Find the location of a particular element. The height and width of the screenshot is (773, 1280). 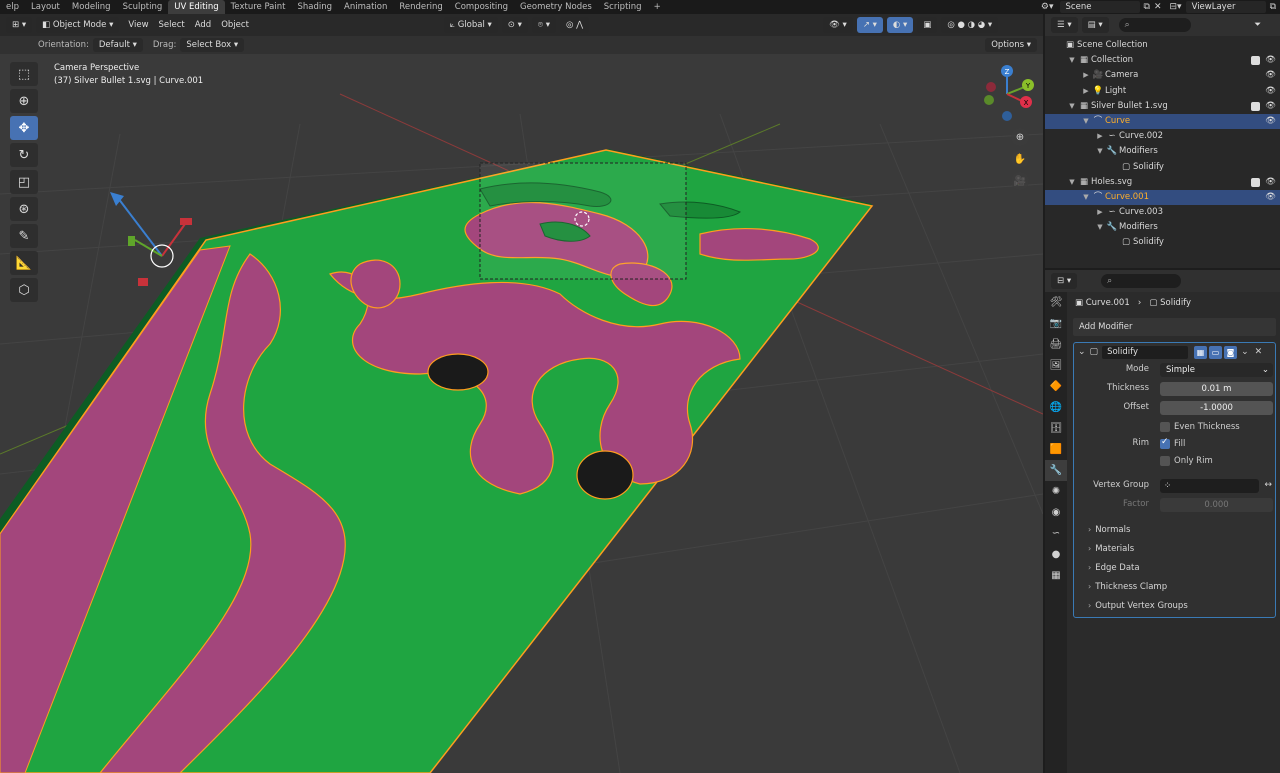

select-box-tool: ⬚ is located at coordinates (24, 74).